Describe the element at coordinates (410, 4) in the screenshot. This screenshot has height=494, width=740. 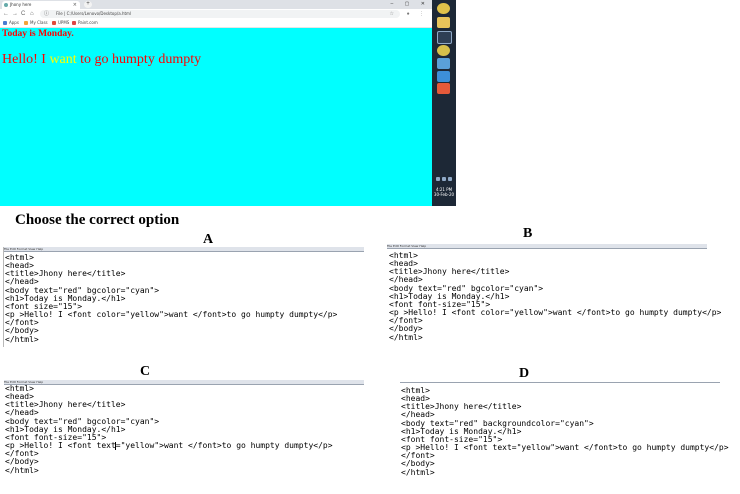
I see `window-controls: – ▢ ✕` at that location.